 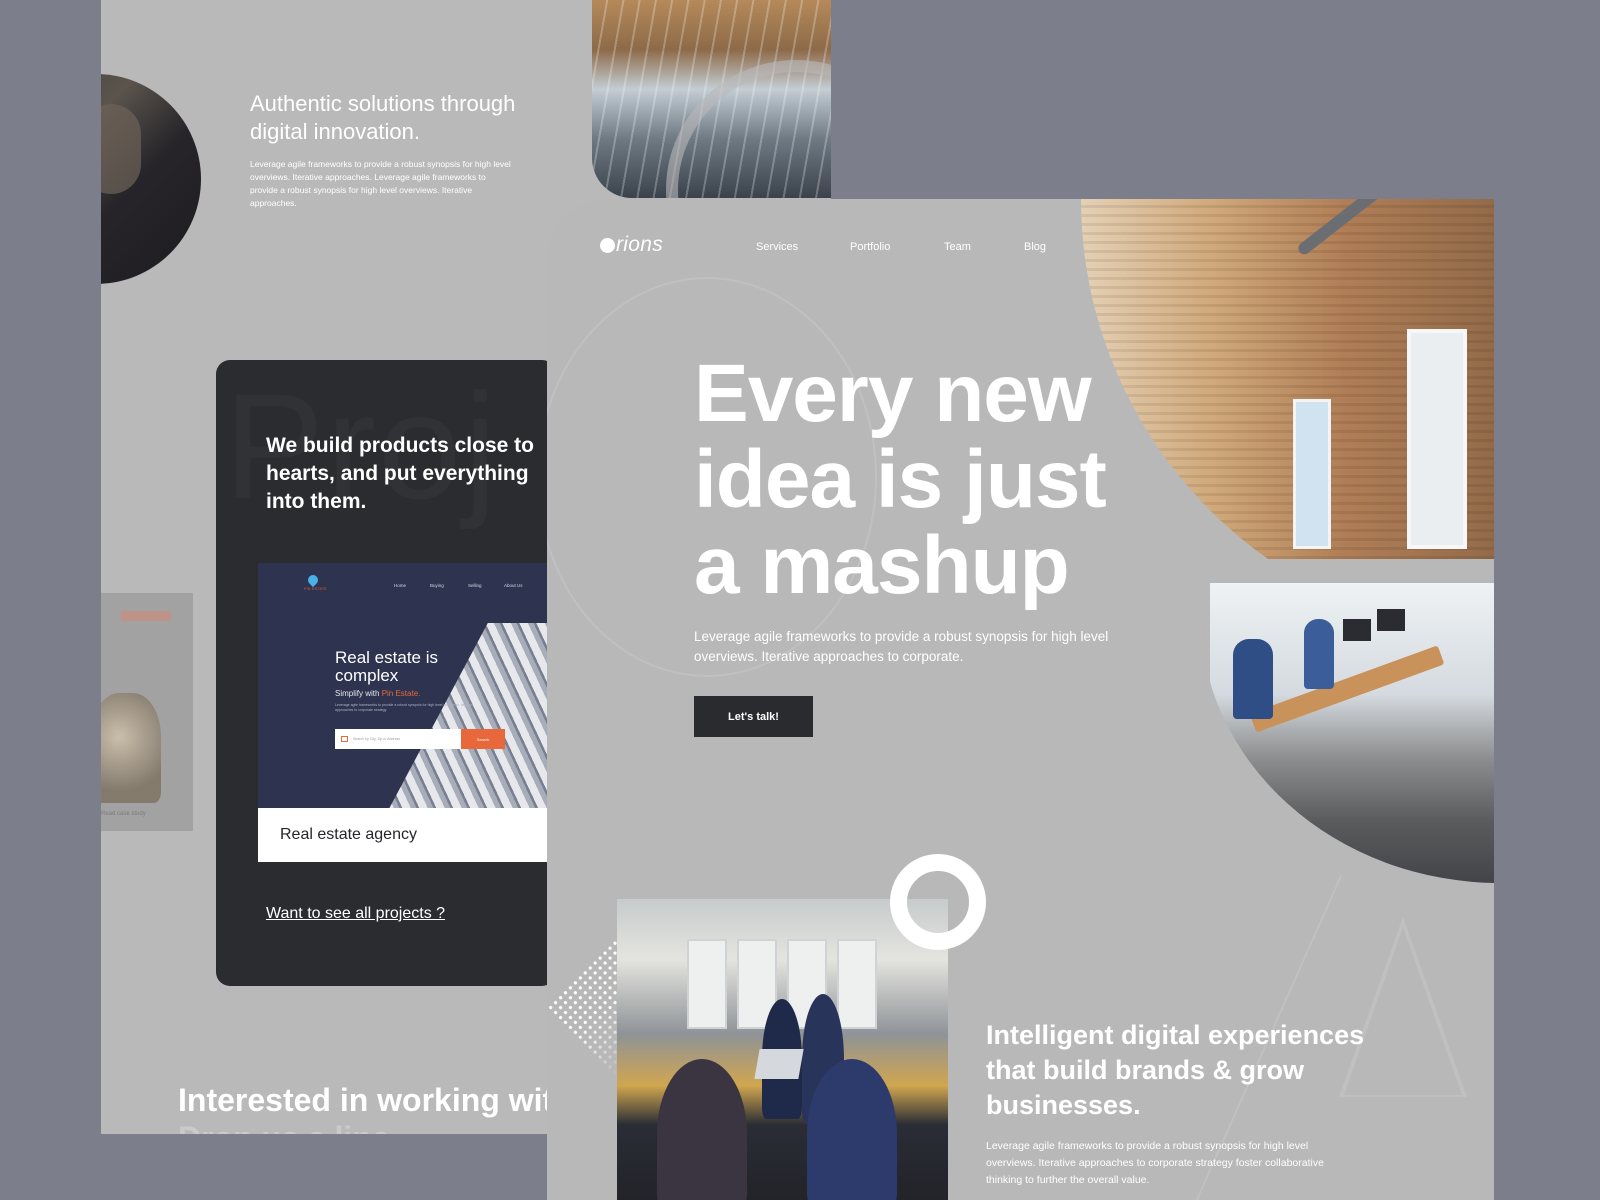 I want to click on thumbnail-badge, so click(x=146, y=616).